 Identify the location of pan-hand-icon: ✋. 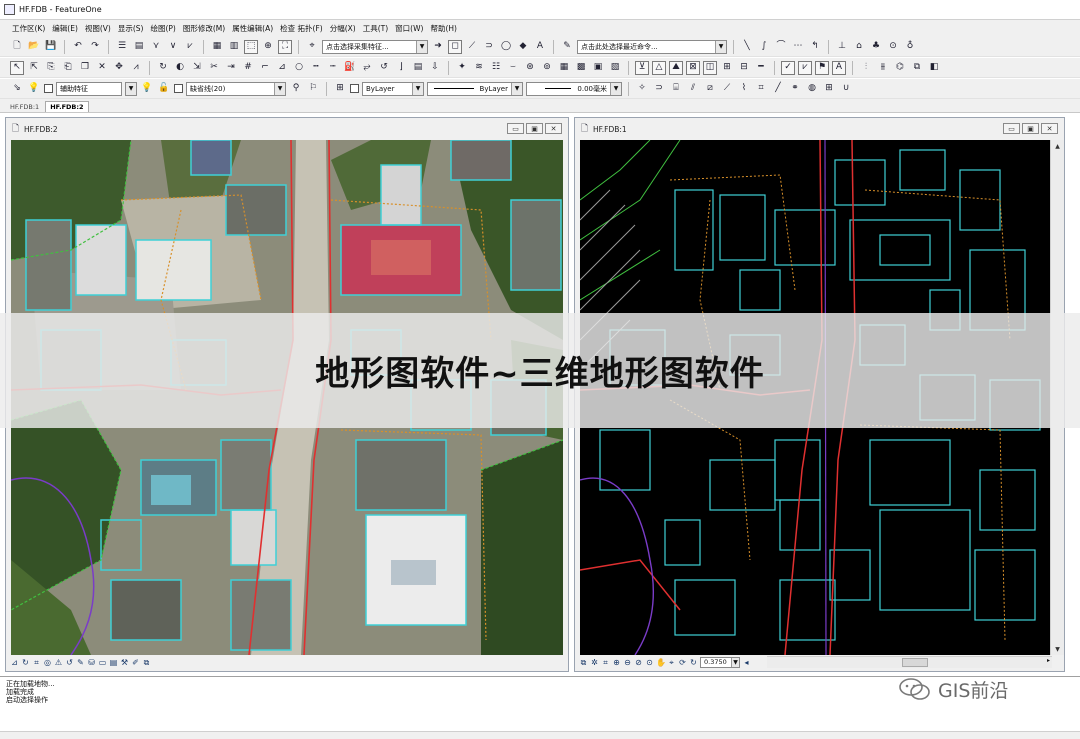
(661, 662).